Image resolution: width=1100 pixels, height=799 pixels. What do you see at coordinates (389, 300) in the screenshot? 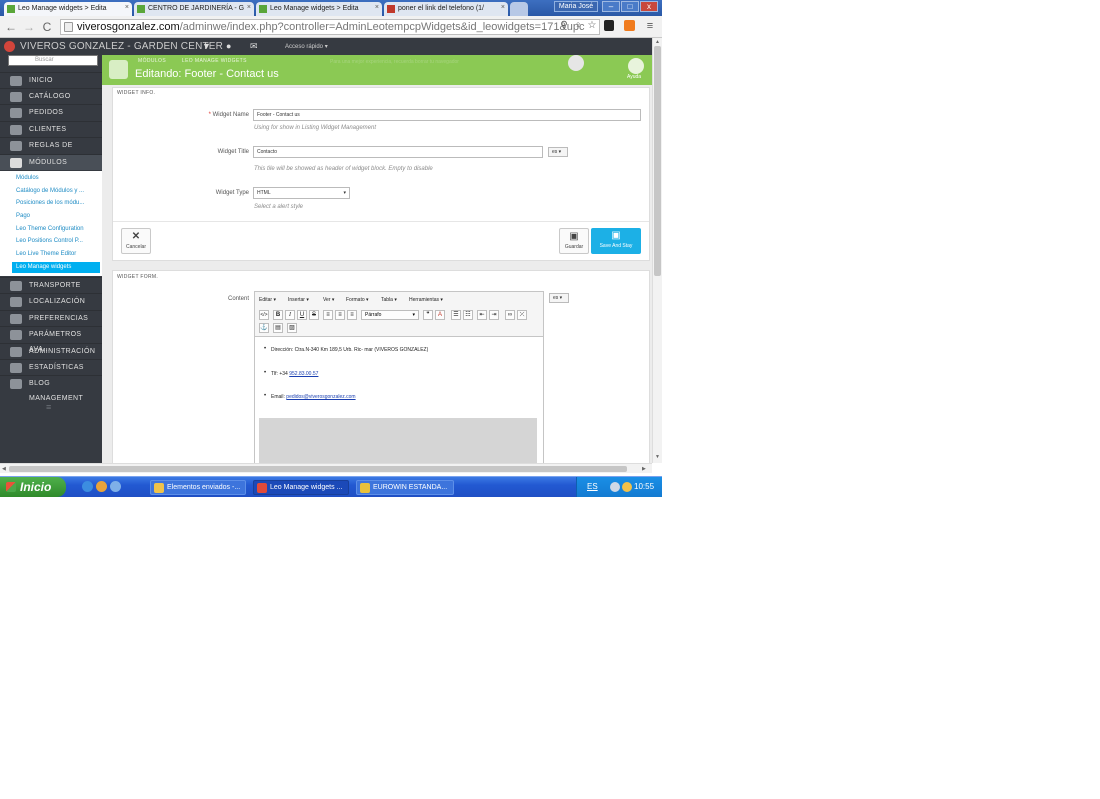
I see `editor-menu-tabla: Tabla ▾` at bounding box center [389, 300].